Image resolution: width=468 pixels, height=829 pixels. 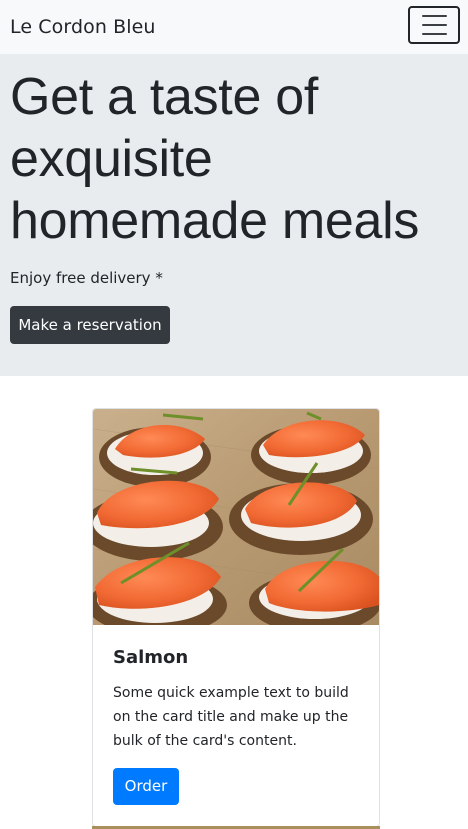 What do you see at coordinates (234, 27) in the screenshot?
I see `navbar: Le Cordon Bleu` at bounding box center [234, 27].